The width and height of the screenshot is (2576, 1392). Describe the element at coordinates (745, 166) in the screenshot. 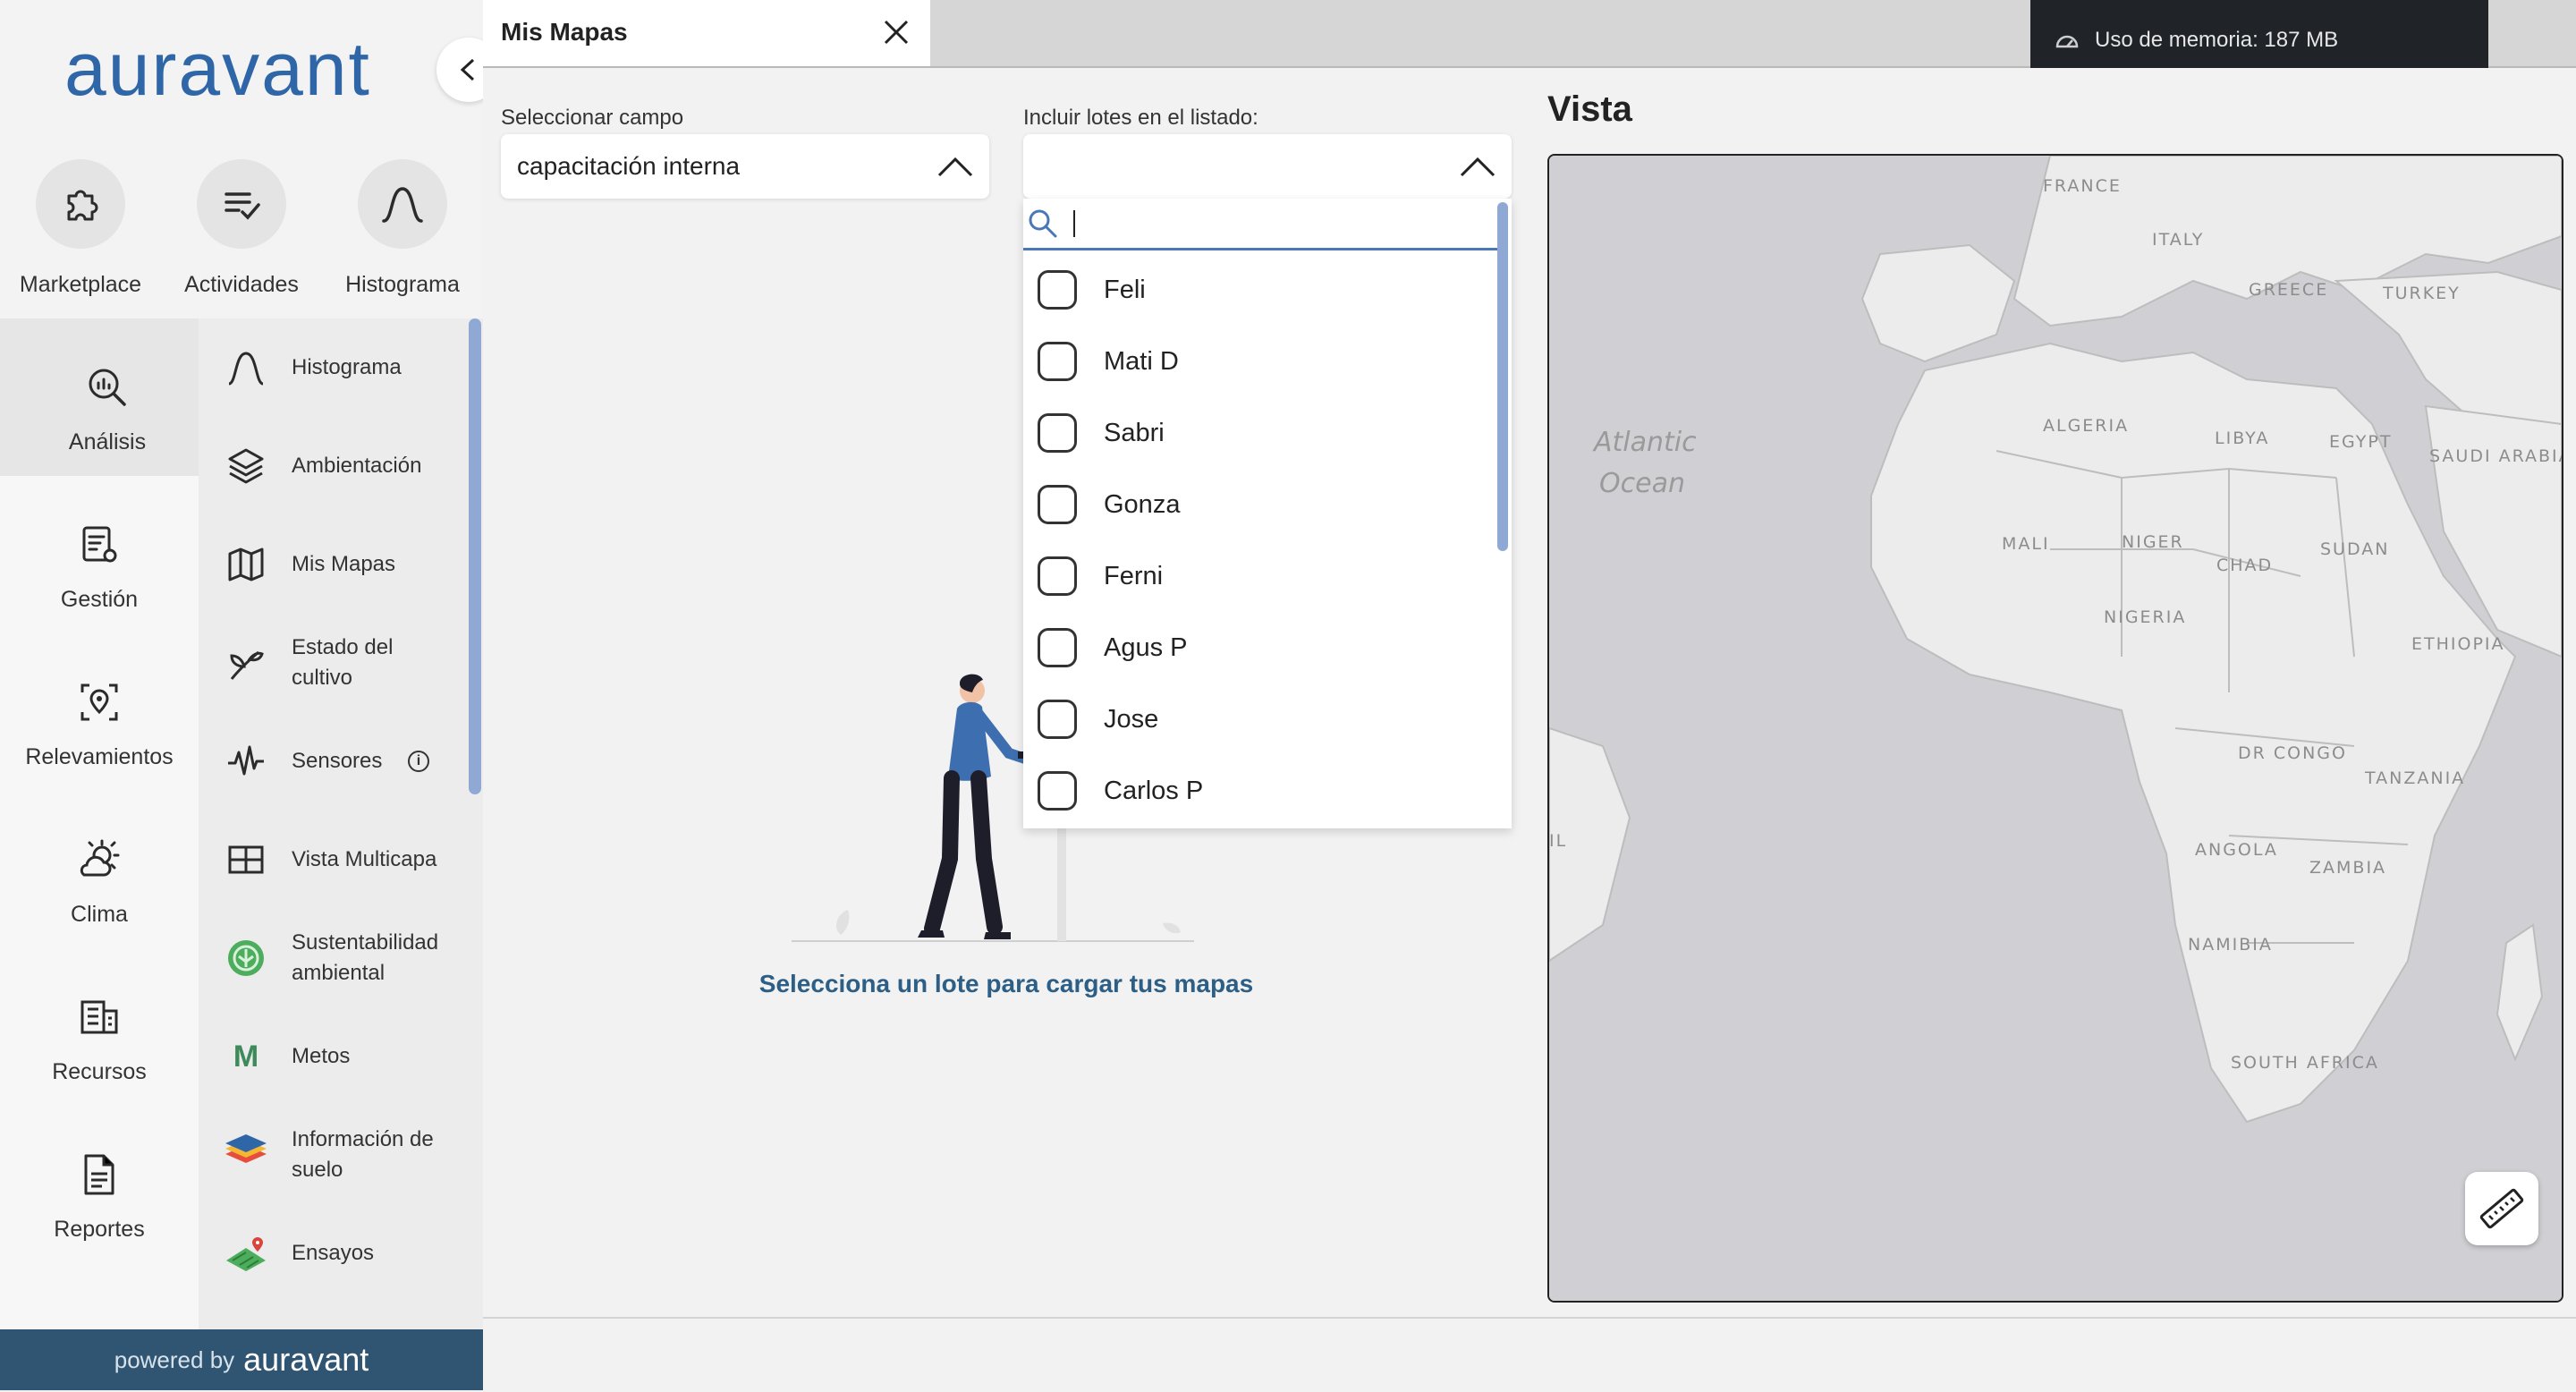

I see `field-select: capacitación interna` at that location.